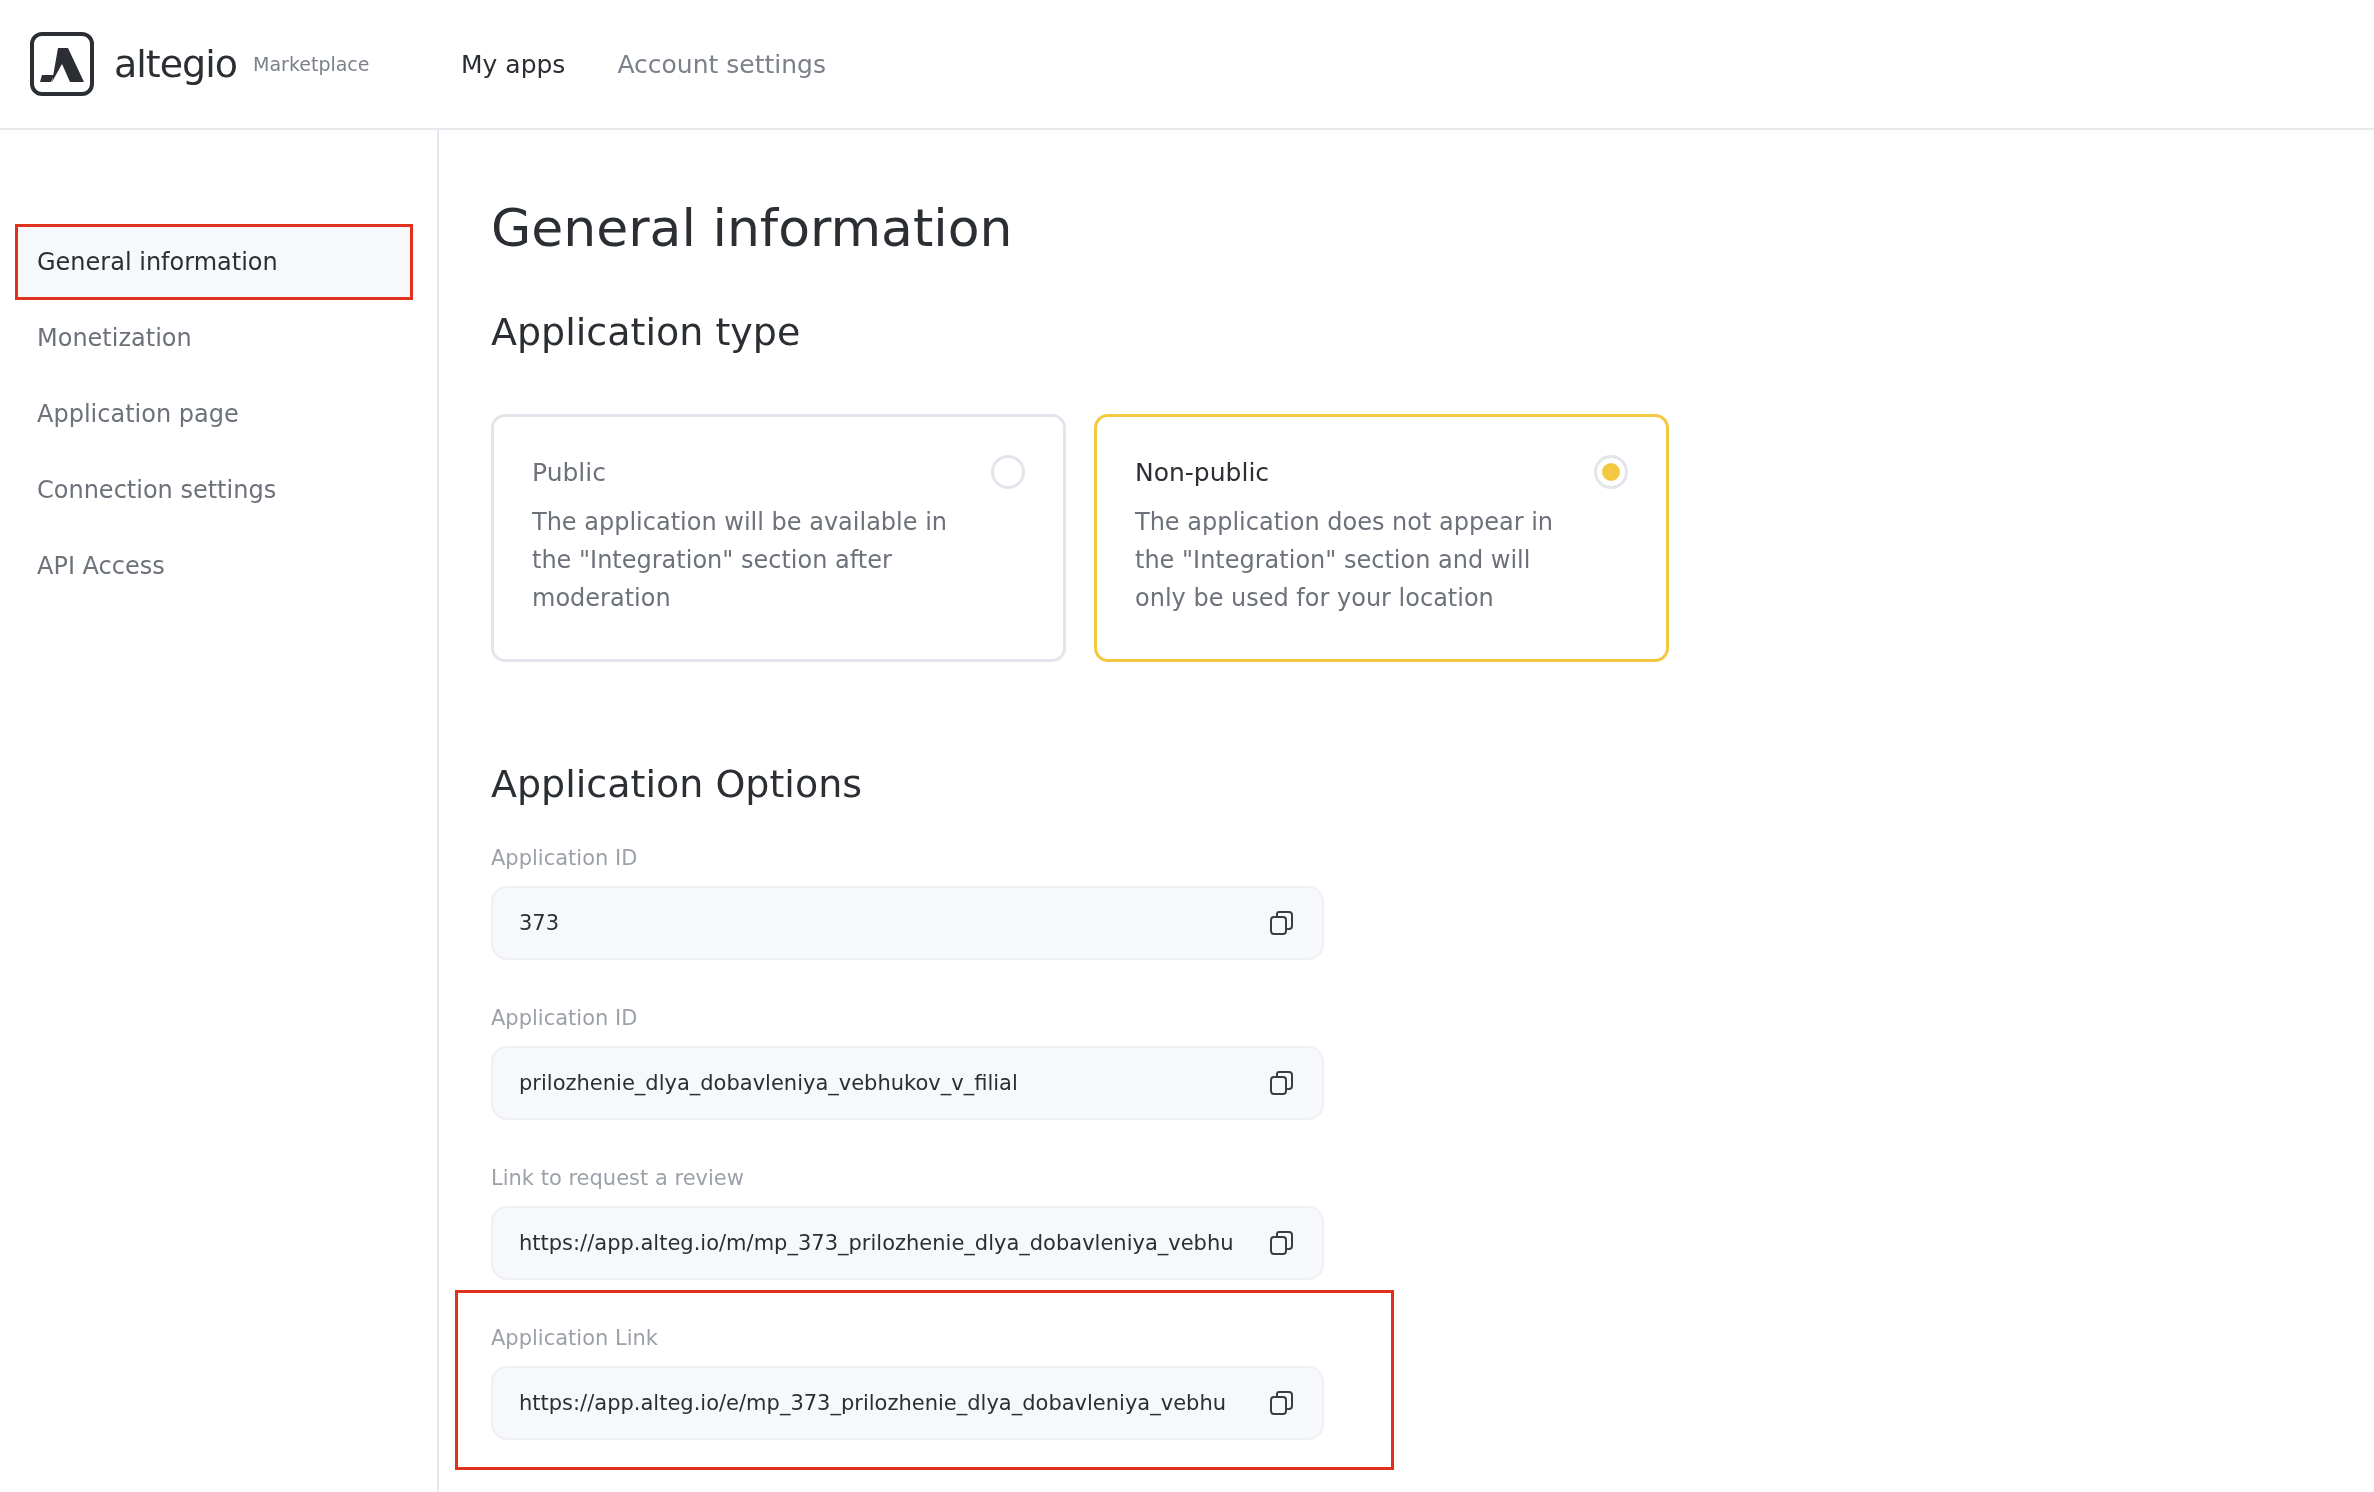 The image size is (2374, 1492). I want to click on sidebar-item: Application page, so click(218, 414).